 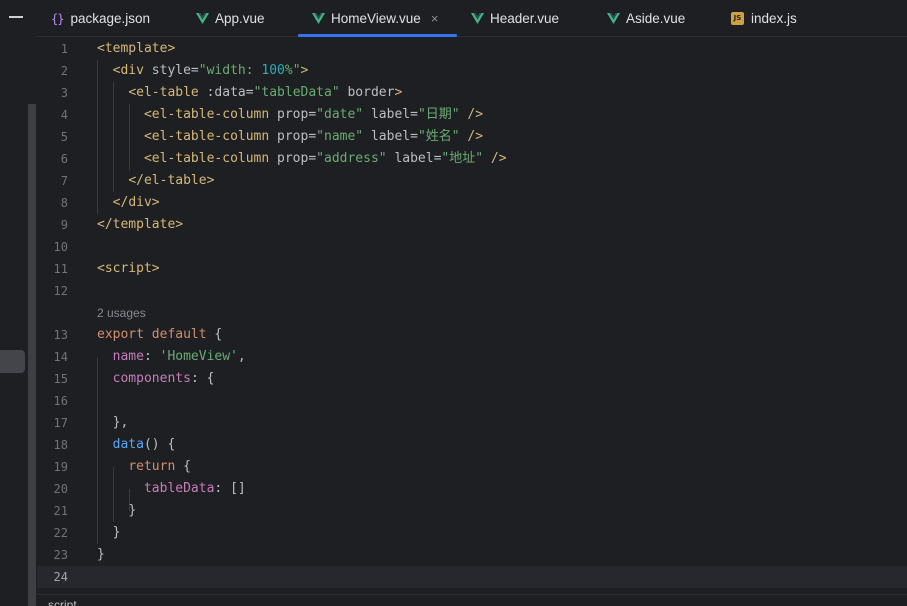 I want to click on code-text: <el-table :data="tableData" border>, so click(x=249, y=93).